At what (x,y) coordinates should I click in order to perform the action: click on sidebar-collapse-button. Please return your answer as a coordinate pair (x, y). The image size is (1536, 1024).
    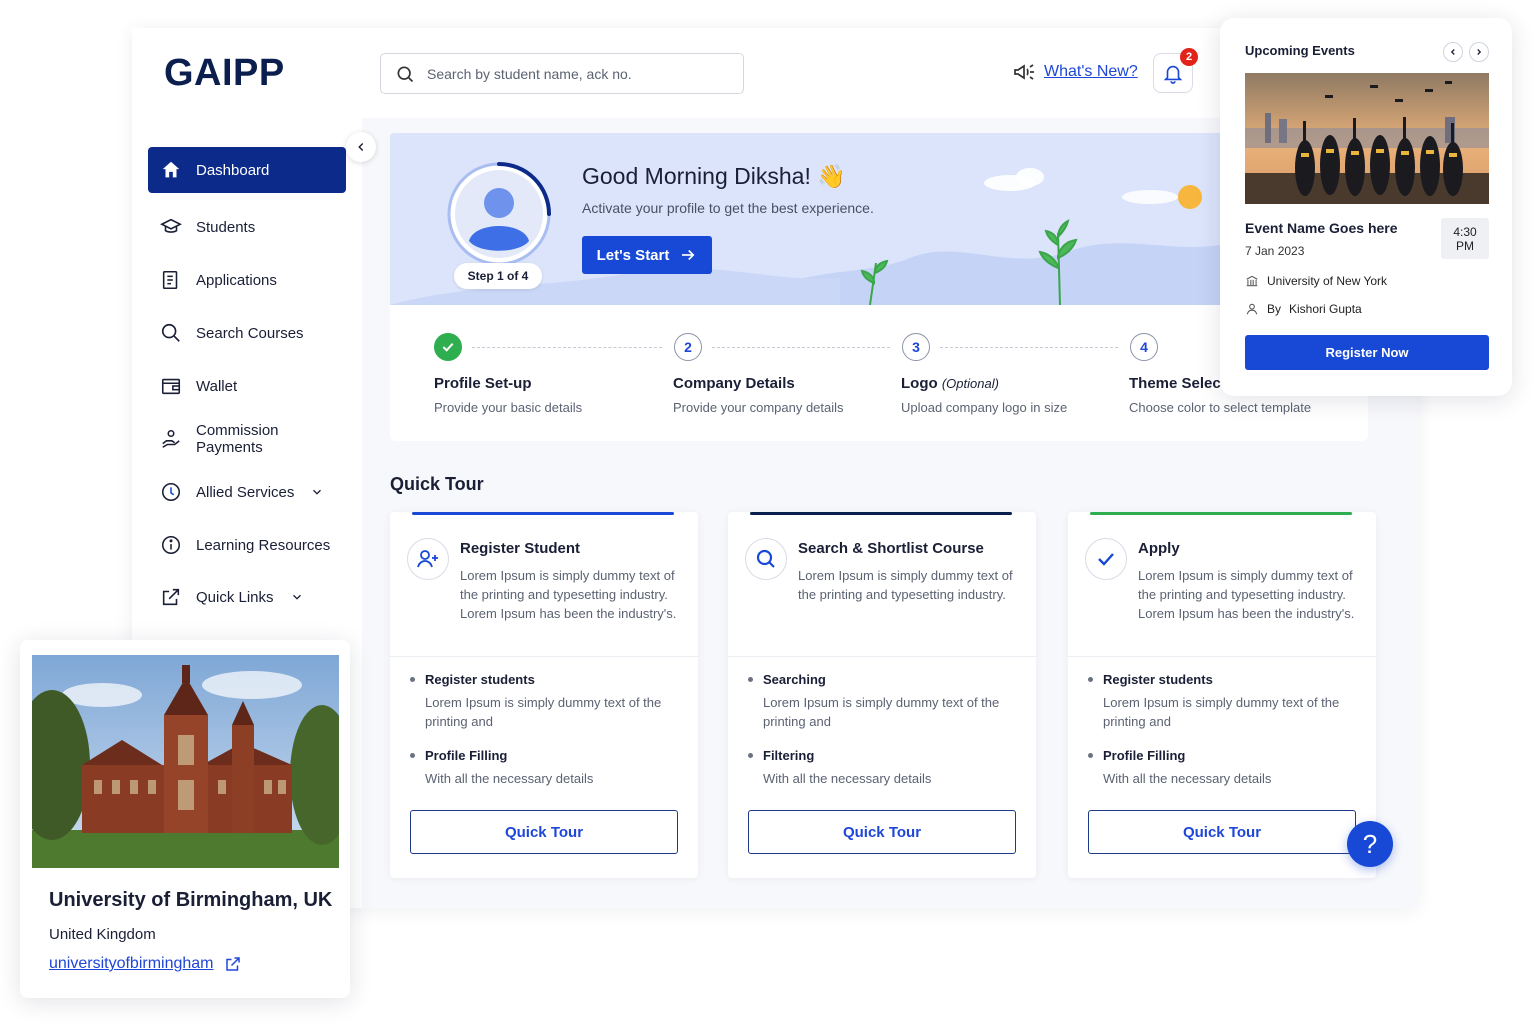
    Looking at the image, I should click on (361, 147).